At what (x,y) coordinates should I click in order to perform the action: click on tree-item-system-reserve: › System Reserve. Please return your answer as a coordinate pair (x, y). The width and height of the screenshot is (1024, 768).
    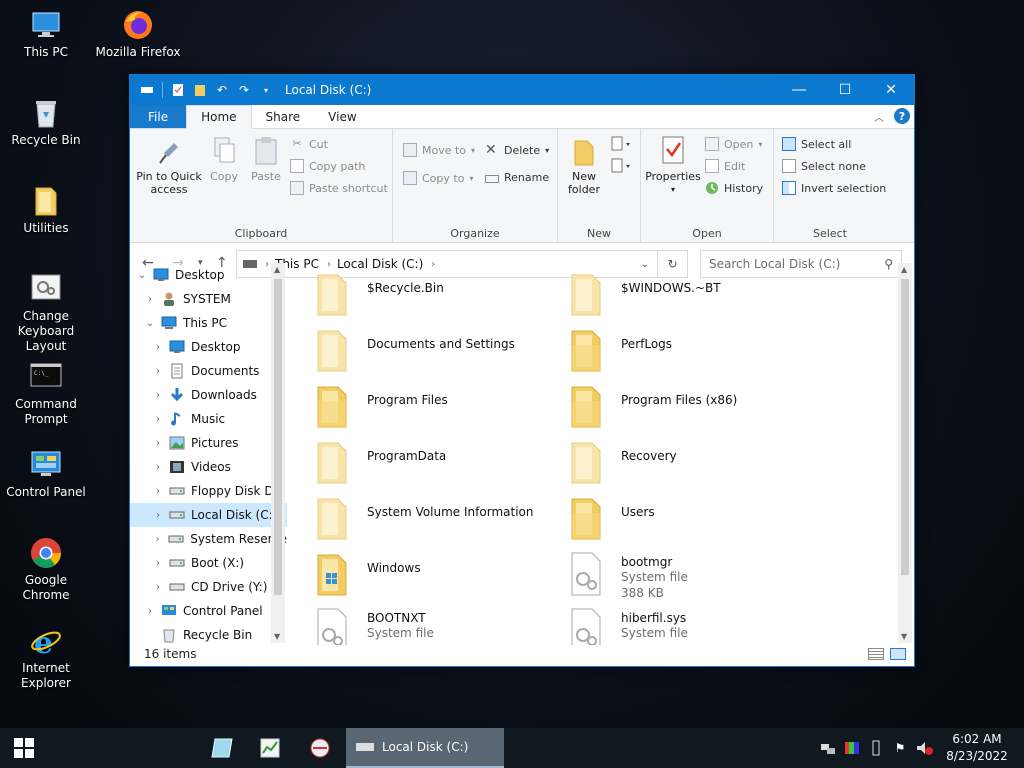
    Looking at the image, I should click on (208, 539).